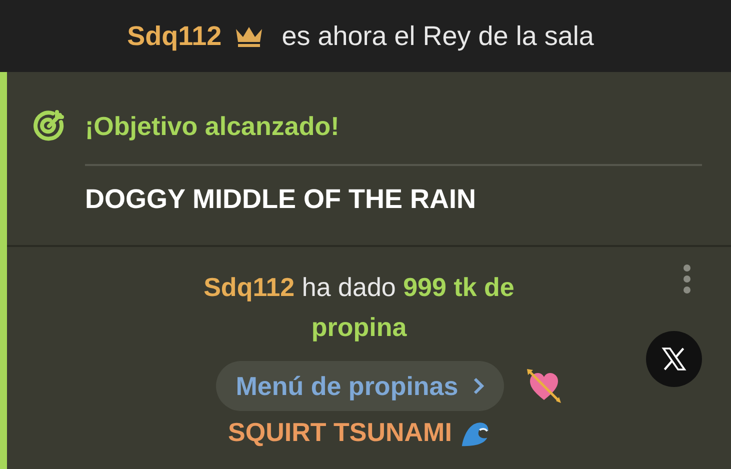 This screenshot has width=731, height=469. Describe the element at coordinates (359, 307) in the screenshot. I see `tip-message: Sdq112 ha dado 999 tk de propina` at that location.